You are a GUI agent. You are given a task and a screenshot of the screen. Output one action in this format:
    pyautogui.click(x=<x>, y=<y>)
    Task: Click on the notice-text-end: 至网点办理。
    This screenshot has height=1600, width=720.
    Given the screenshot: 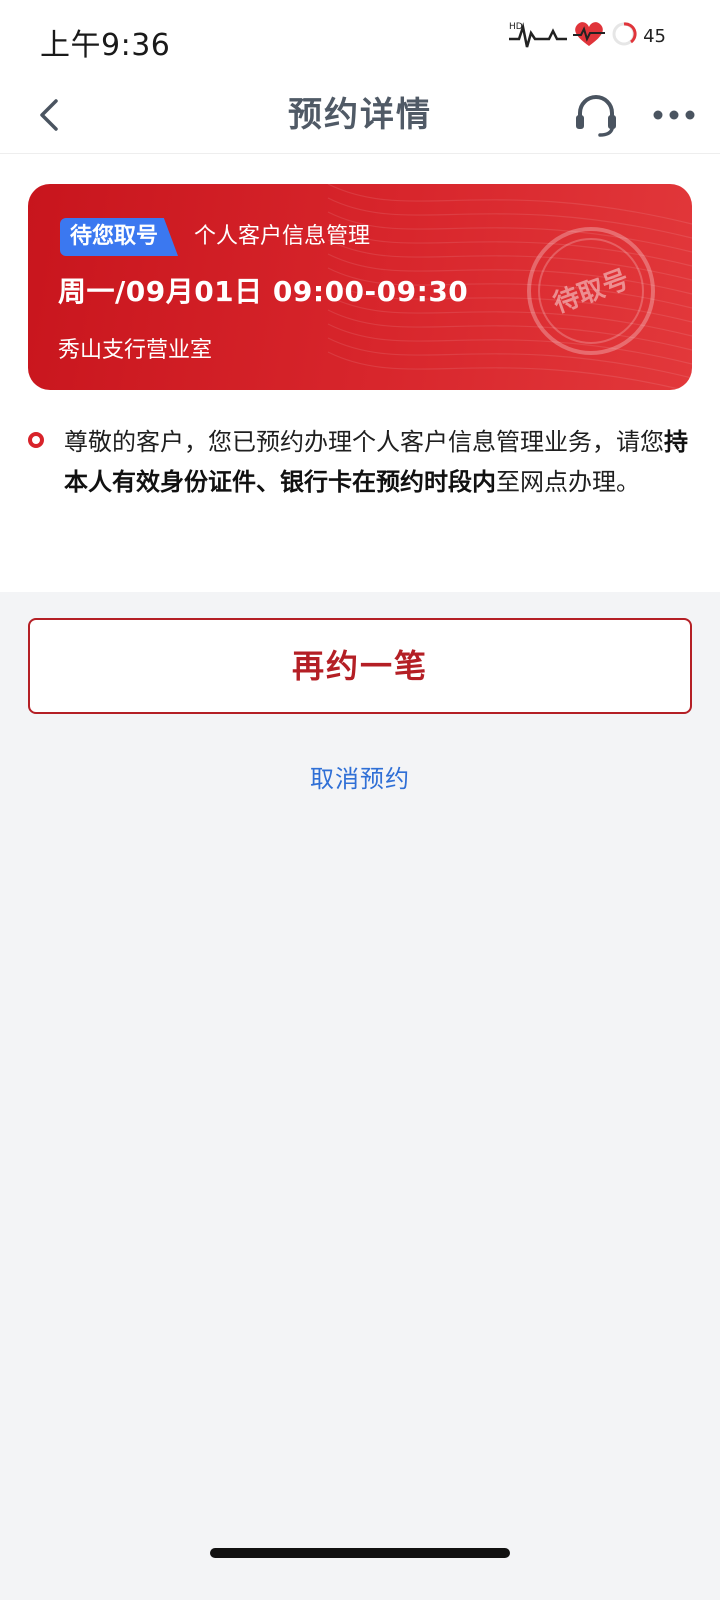 What is the action you would take?
    pyautogui.click(x=568, y=482)
    